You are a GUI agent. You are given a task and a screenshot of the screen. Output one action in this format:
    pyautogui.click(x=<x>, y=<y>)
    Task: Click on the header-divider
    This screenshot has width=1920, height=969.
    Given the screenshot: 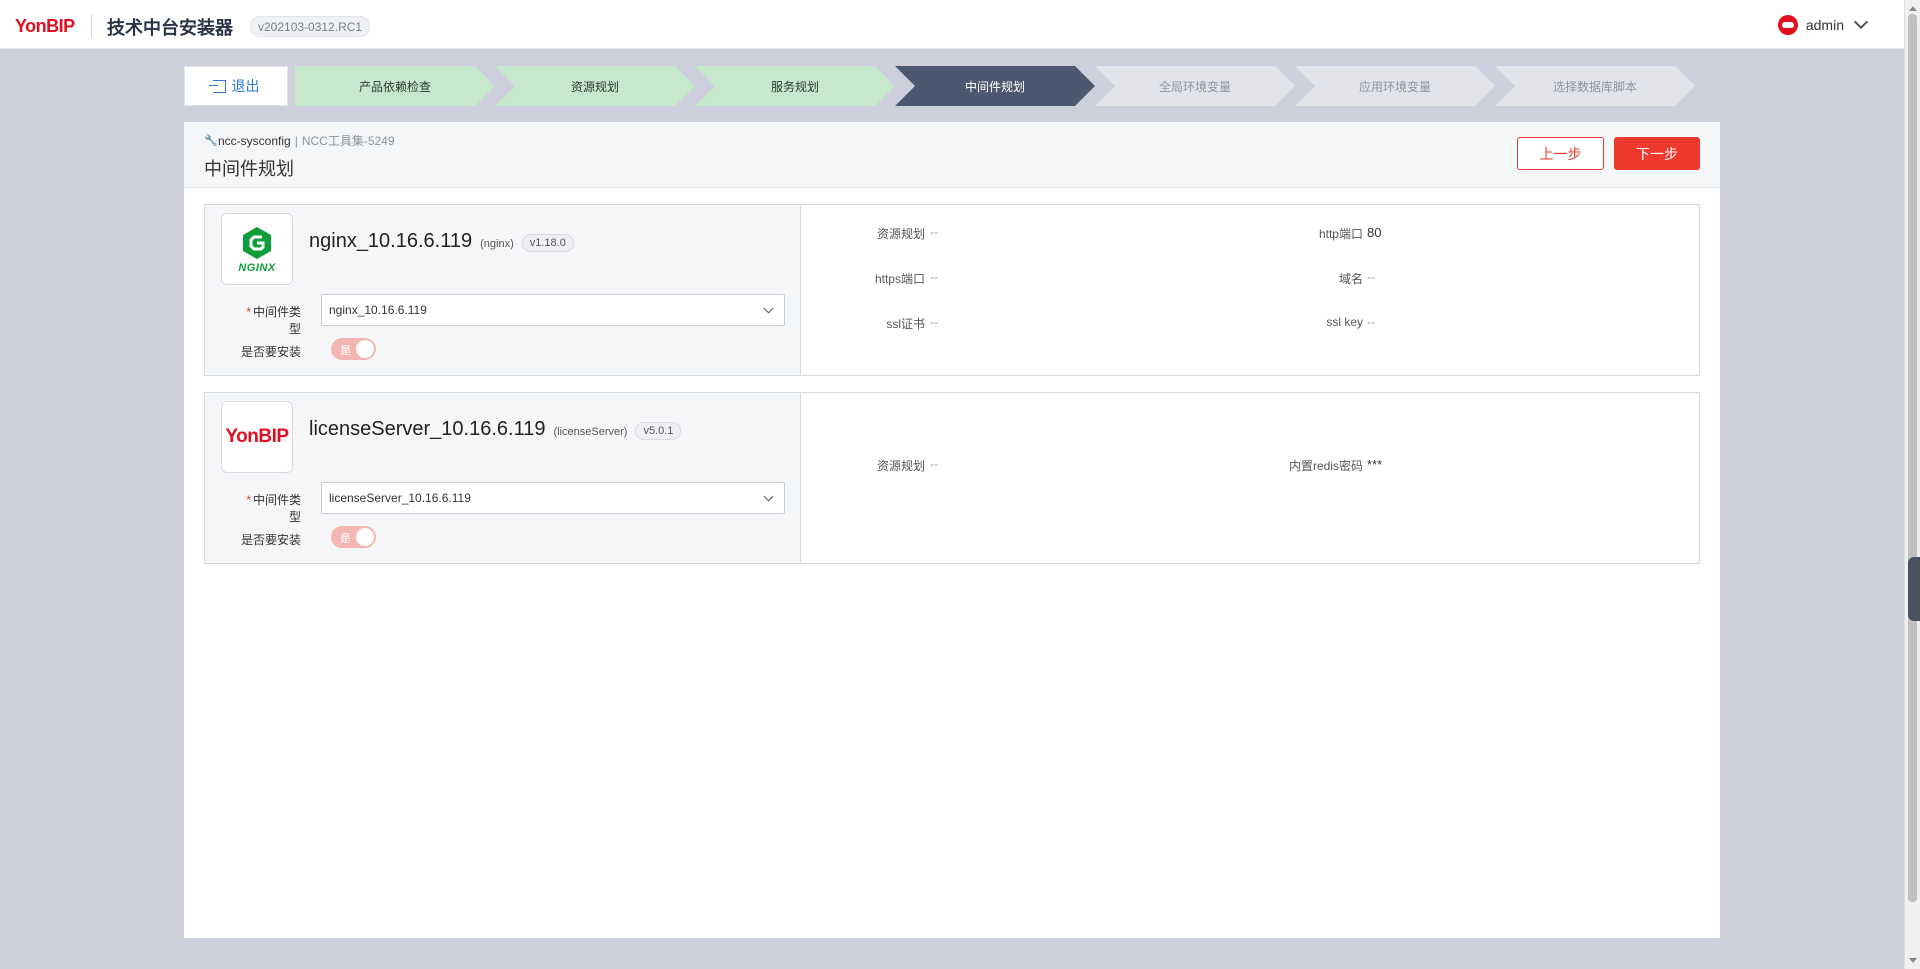 What is the action you would take?
    pyautogui.click(x=91, y=26)
    